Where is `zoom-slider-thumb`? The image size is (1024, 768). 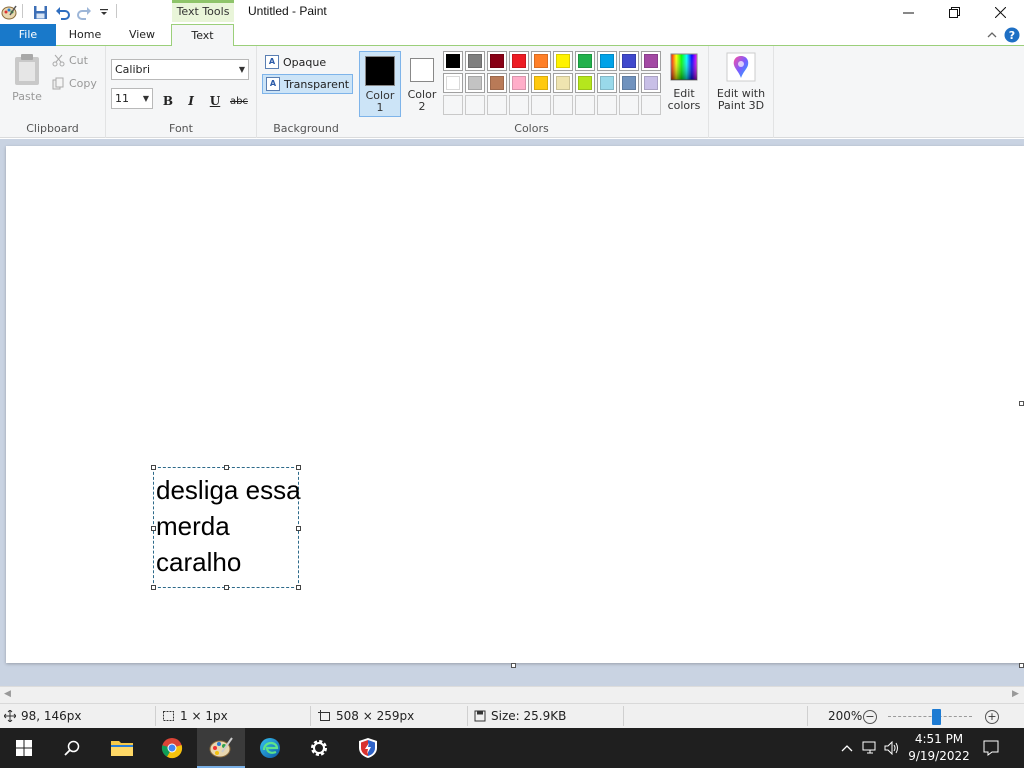
zoom-slider-thumb is located at coordinates (936, 717).